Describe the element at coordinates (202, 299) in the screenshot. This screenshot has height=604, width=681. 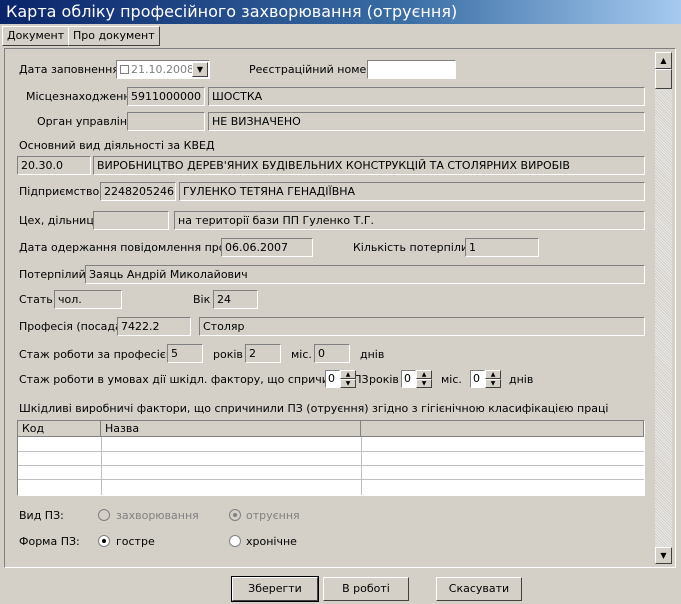
I see `age-label: Вік` at that location.